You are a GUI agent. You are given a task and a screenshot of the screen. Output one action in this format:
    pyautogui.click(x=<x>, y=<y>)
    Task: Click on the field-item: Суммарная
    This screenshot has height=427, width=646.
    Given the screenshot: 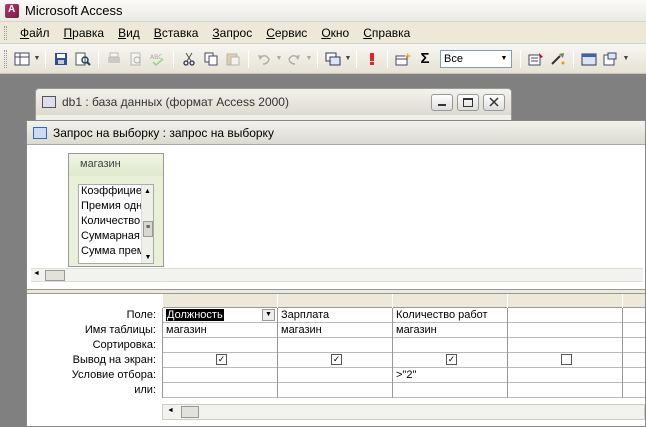 What is the action you would take?
    pyautogui.click(x=110, y=237)
    